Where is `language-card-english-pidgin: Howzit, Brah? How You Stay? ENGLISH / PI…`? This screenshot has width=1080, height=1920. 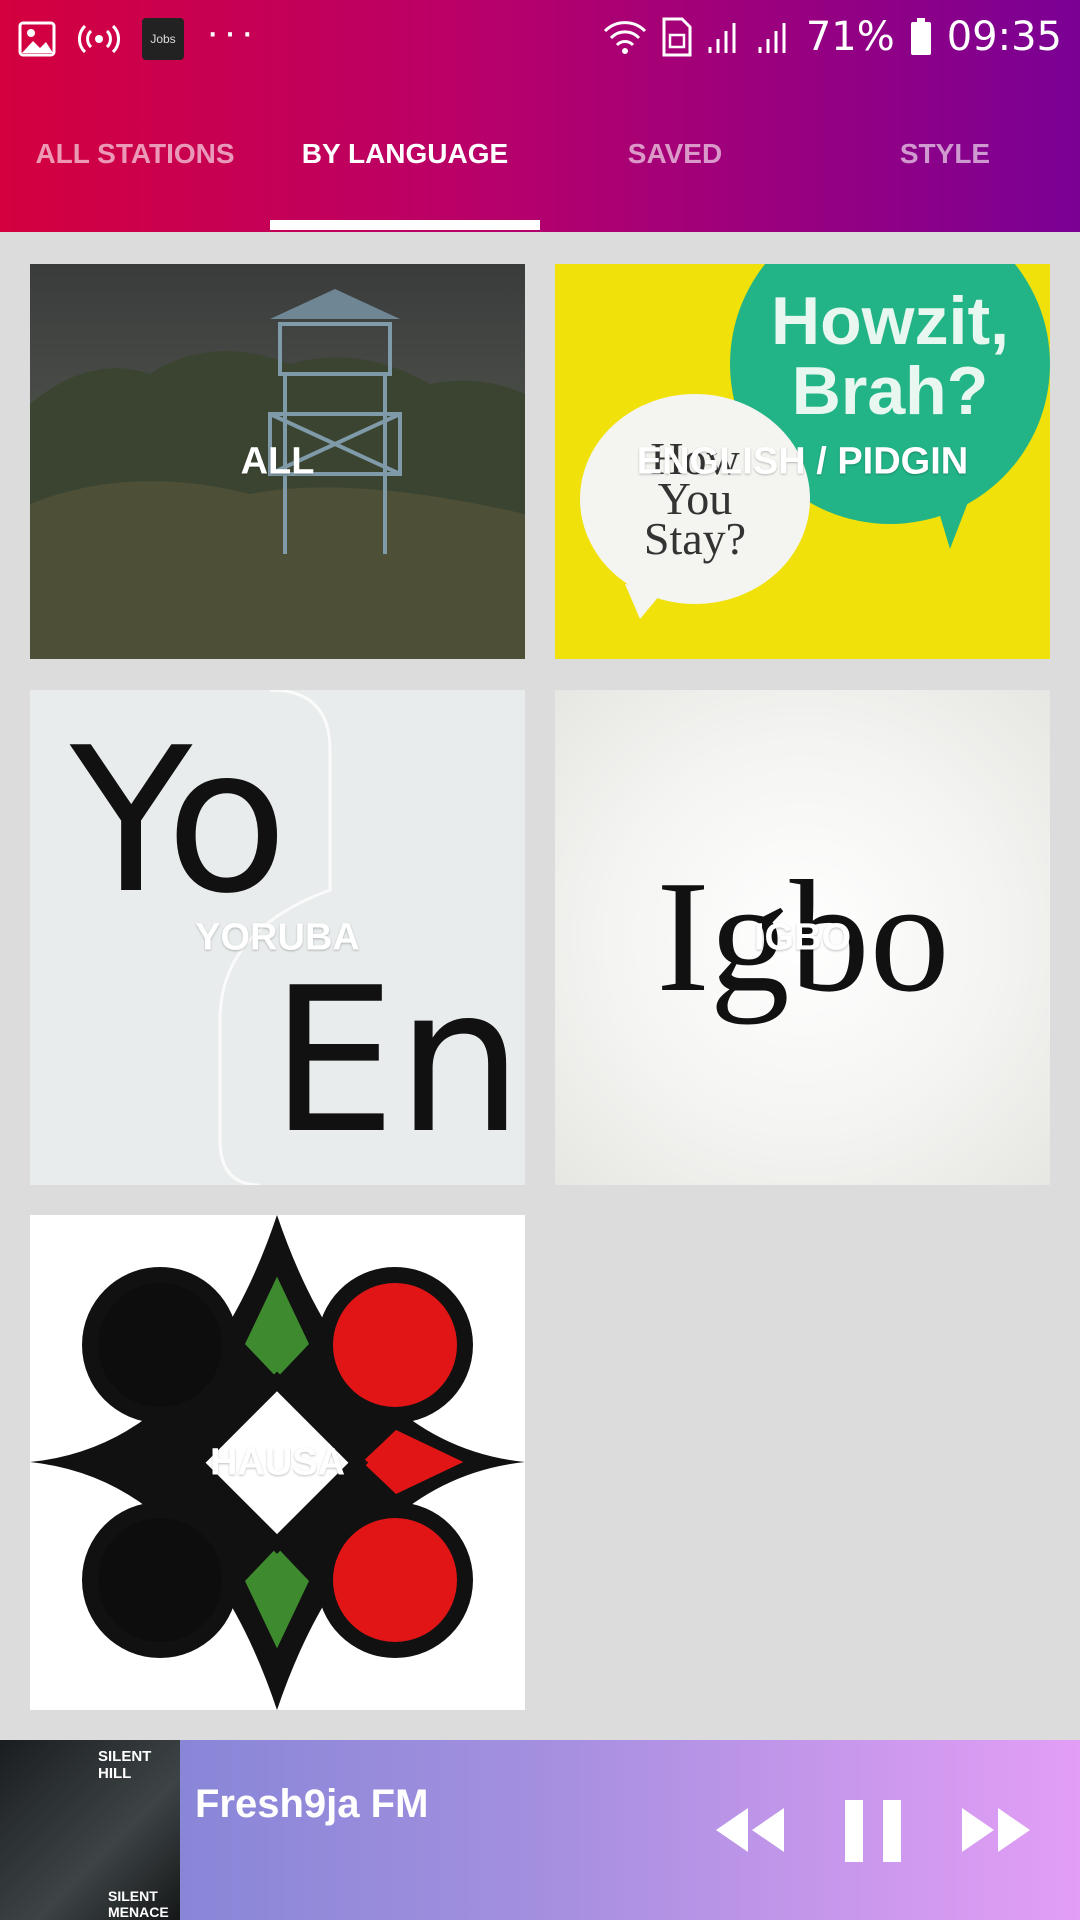
language-card-english-pidgin: Howzit, Brah? How You Stay? ENGLISH / PI… is located at coordinates (802, 461).